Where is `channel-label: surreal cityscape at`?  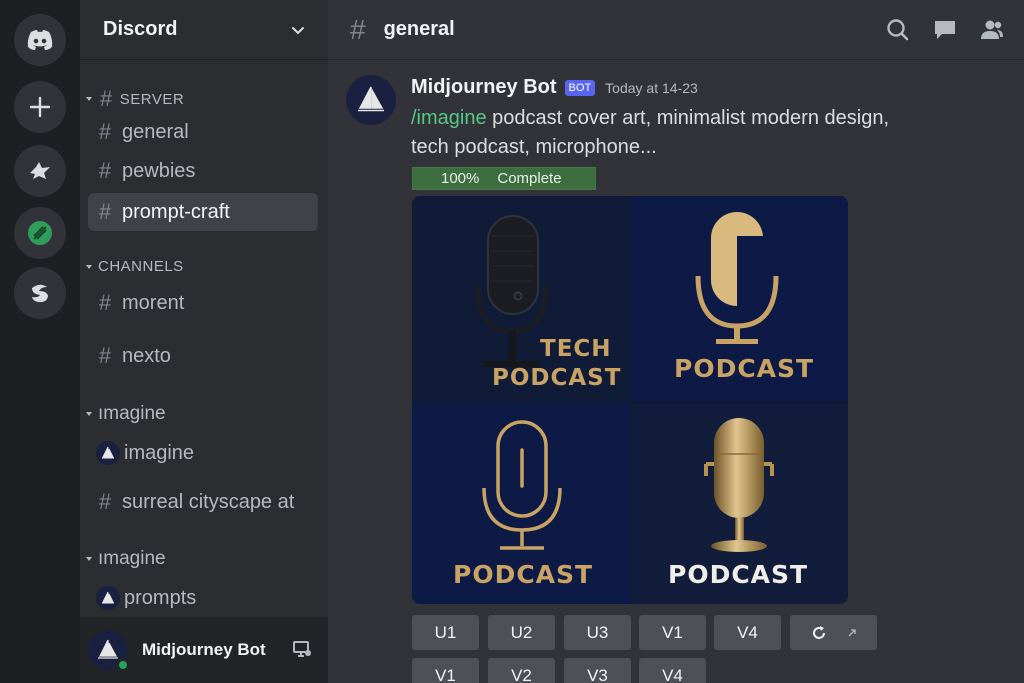 channel-label: surreal cityscape at is located at coordinates (208, 501).